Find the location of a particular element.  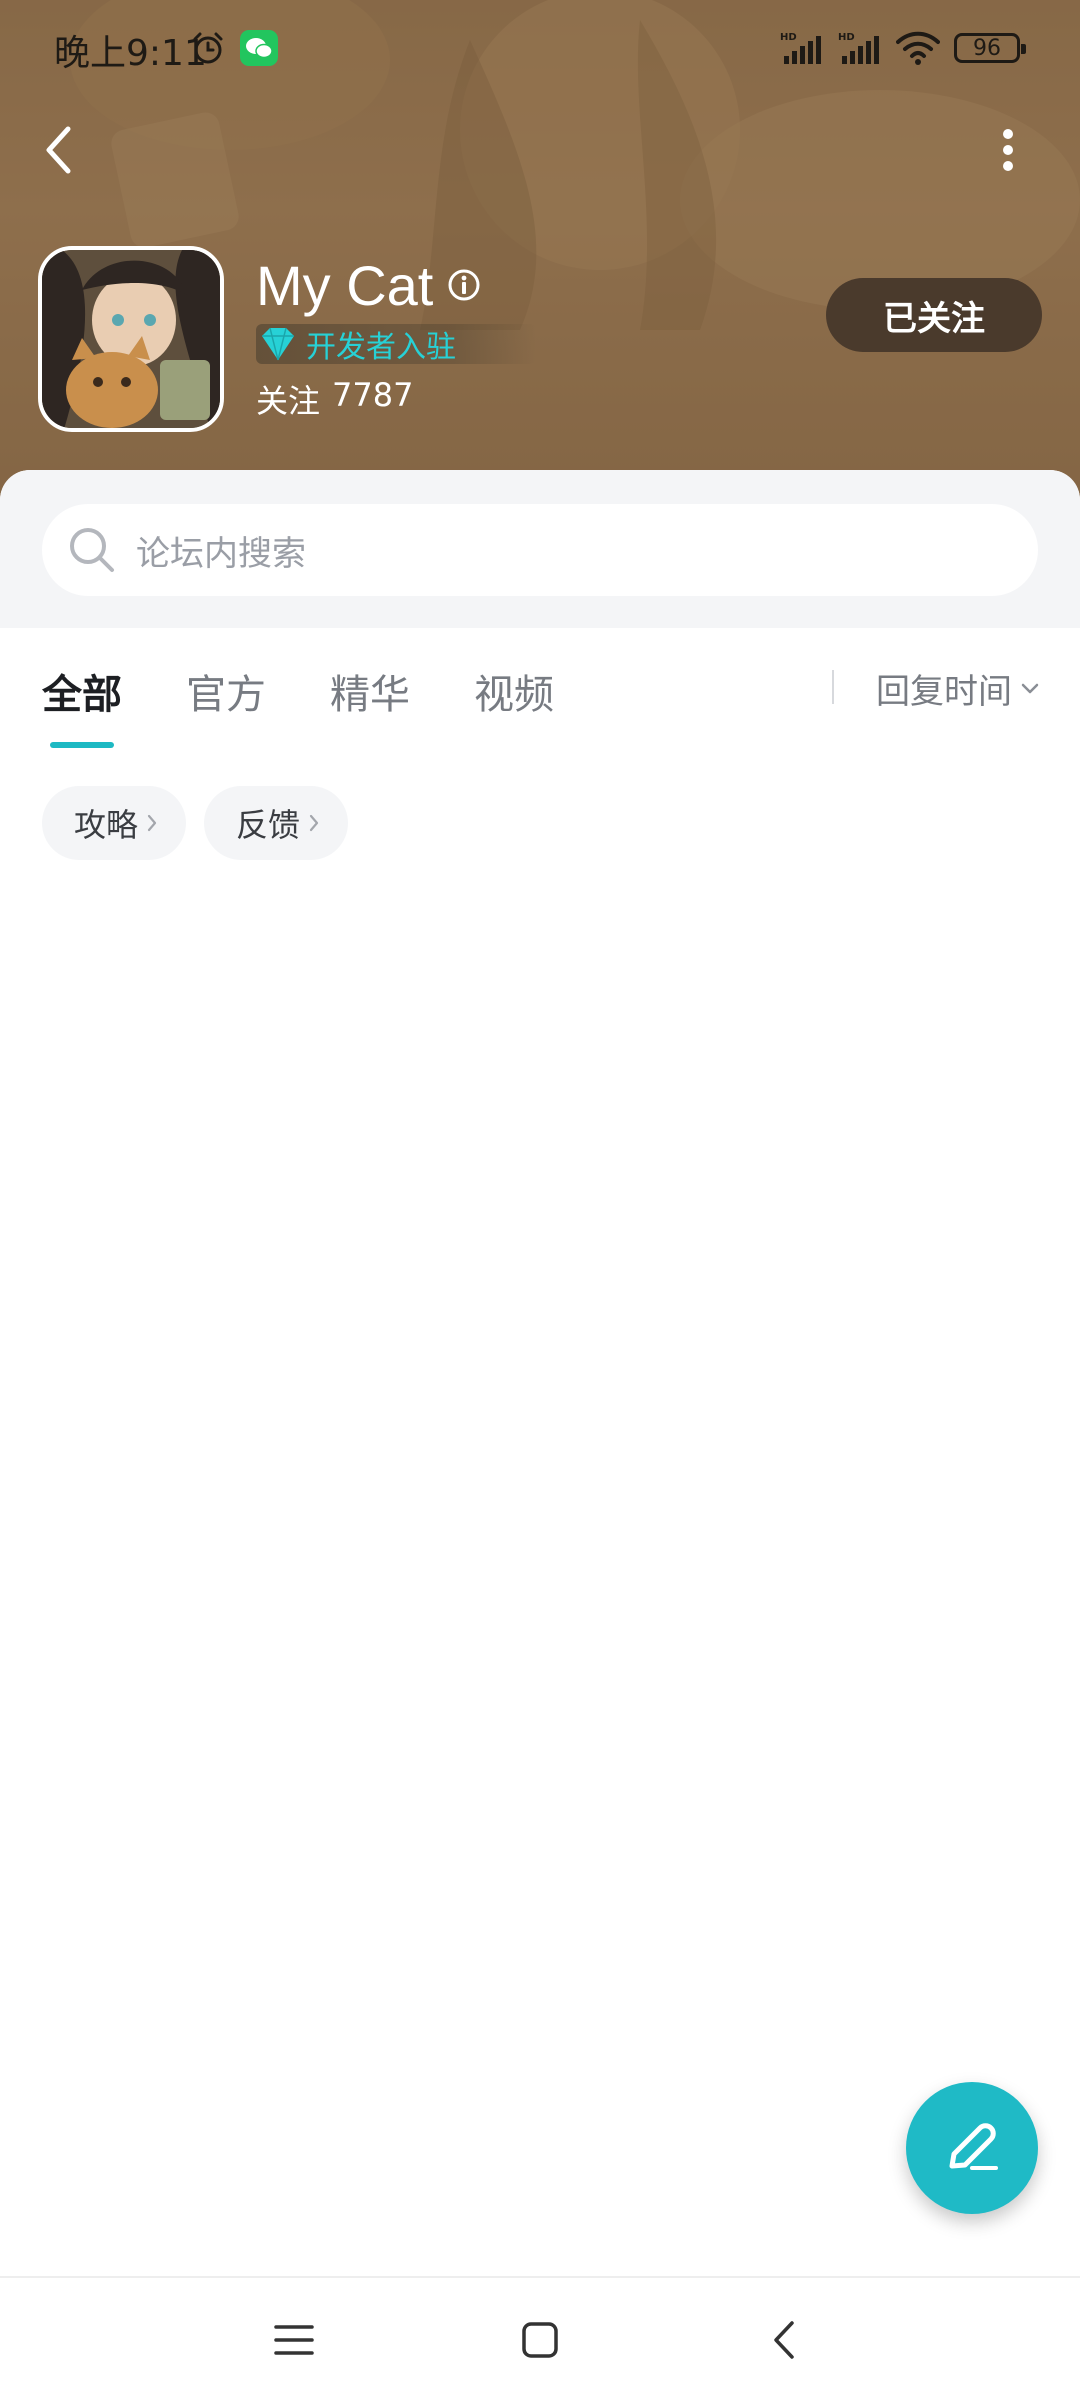

more-button is located at coordinates (1008, 150).